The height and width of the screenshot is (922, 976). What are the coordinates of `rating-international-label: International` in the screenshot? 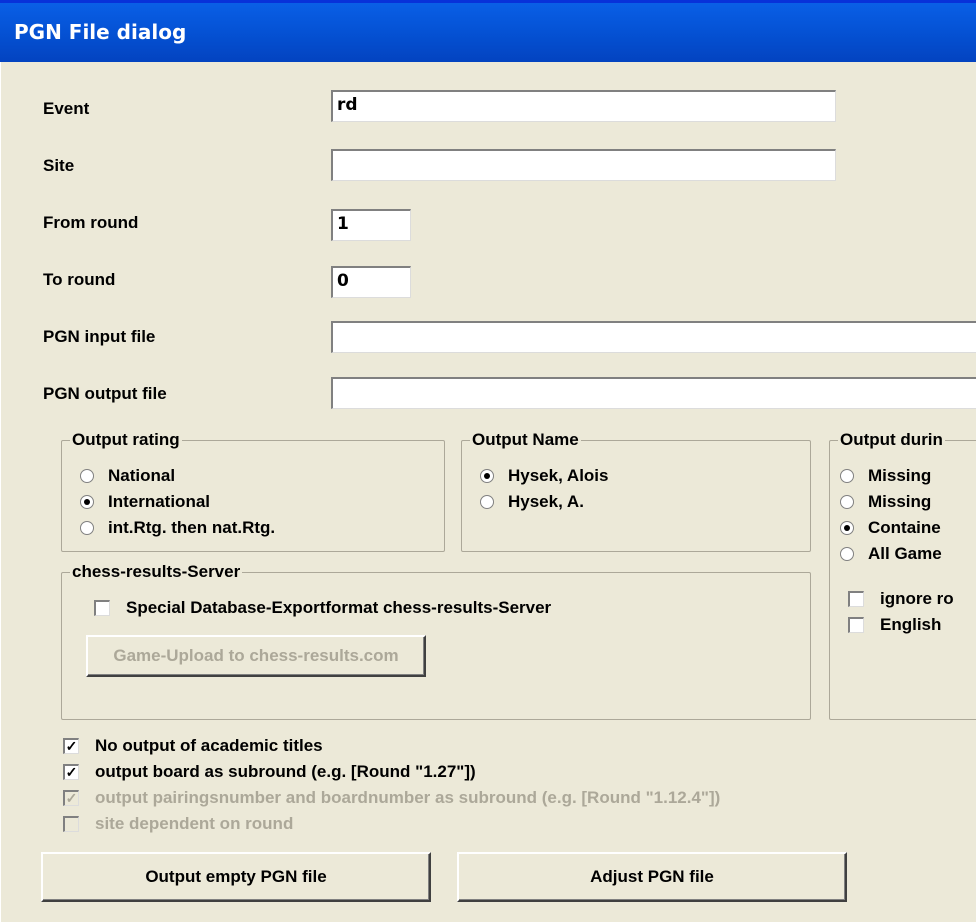 It's located at (159, 501).